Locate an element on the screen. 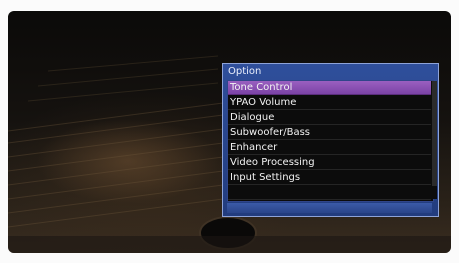 The height and width of the screenshot is (263, 459). menu-item-dialogue: Dialogue is located at coordinates (329, 118).